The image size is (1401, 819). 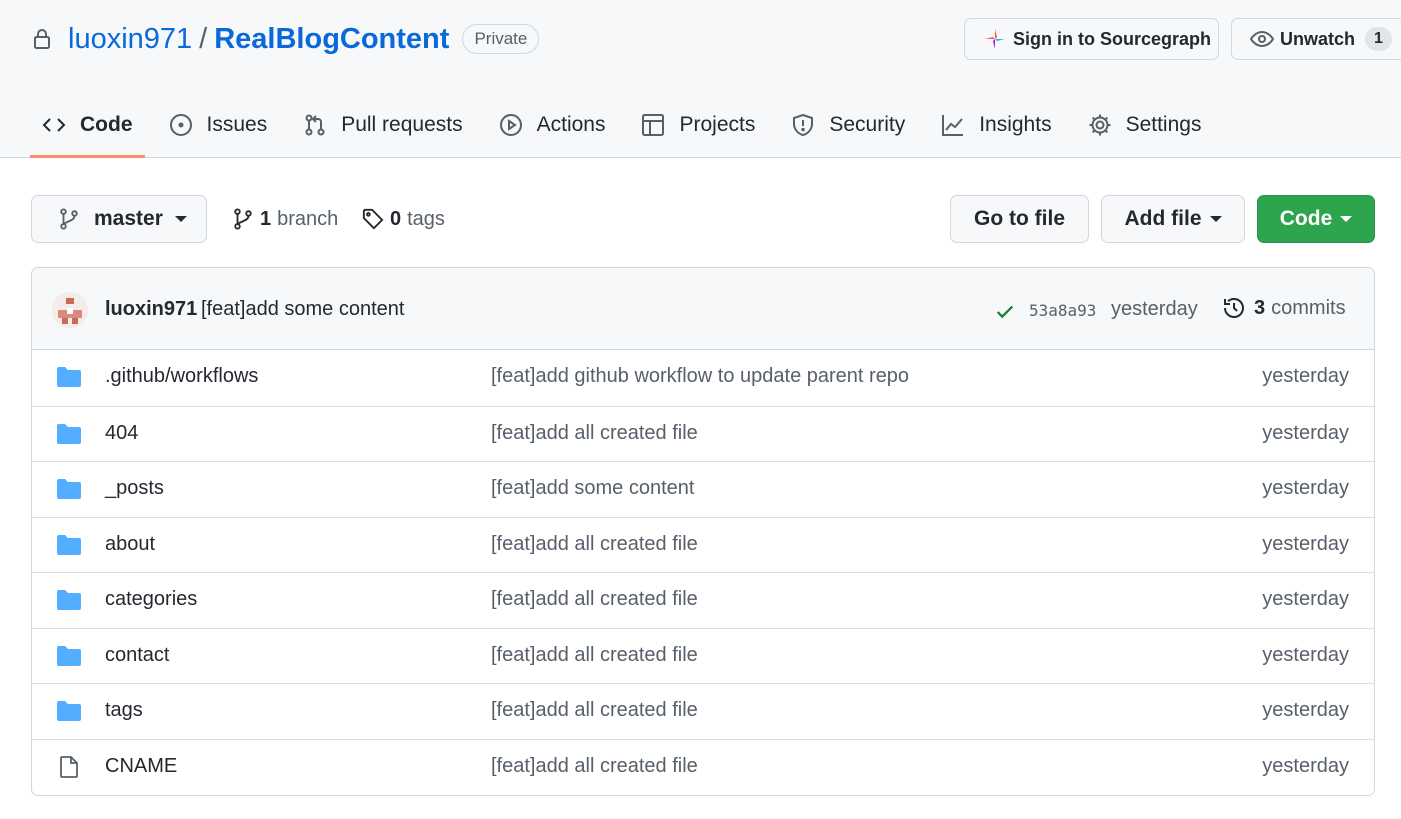 I want to click on tab-code: Code, so click(x=87, y=127).